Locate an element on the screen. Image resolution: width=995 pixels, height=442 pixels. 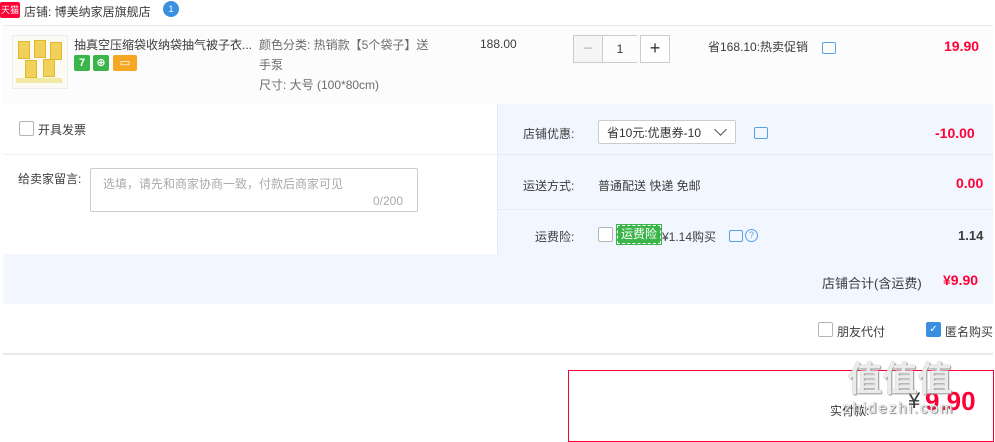
anonymous-checkbox: ✓ is located at coordinates (933, 329).